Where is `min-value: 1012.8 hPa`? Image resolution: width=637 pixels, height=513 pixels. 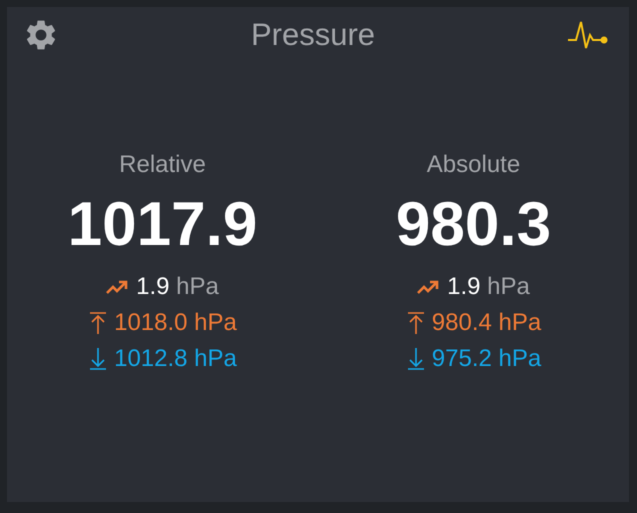 min-value: 1012.8 hPa is located at coordinates (175, 359).